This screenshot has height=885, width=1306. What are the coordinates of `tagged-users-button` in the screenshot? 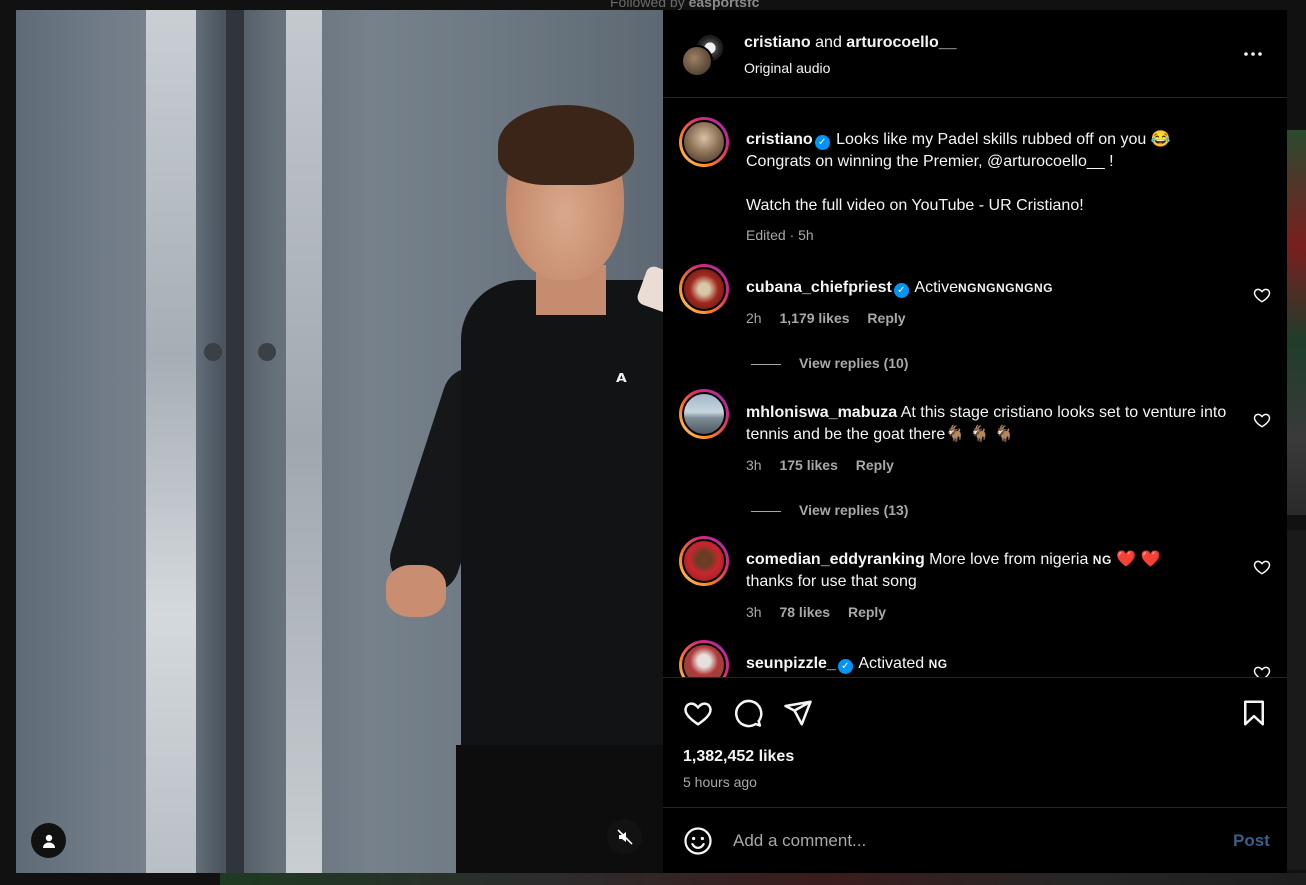 It's located at (48, 840).